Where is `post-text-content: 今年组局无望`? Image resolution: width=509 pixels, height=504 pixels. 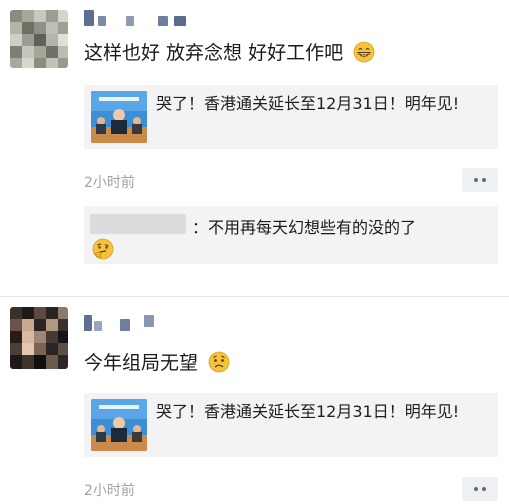
post-text-content: 今年组局无望 is located at coordinates (141, 363).